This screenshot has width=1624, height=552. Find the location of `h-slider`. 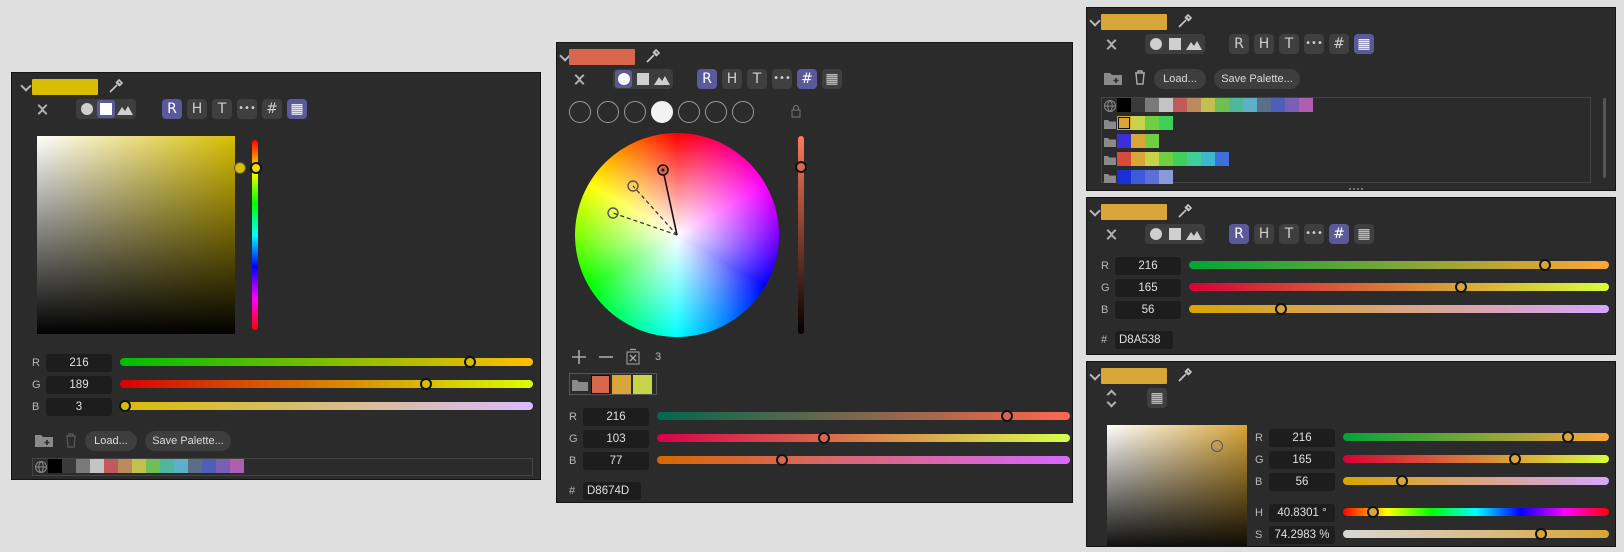

h-slider is located at coordinates (1476, 512).